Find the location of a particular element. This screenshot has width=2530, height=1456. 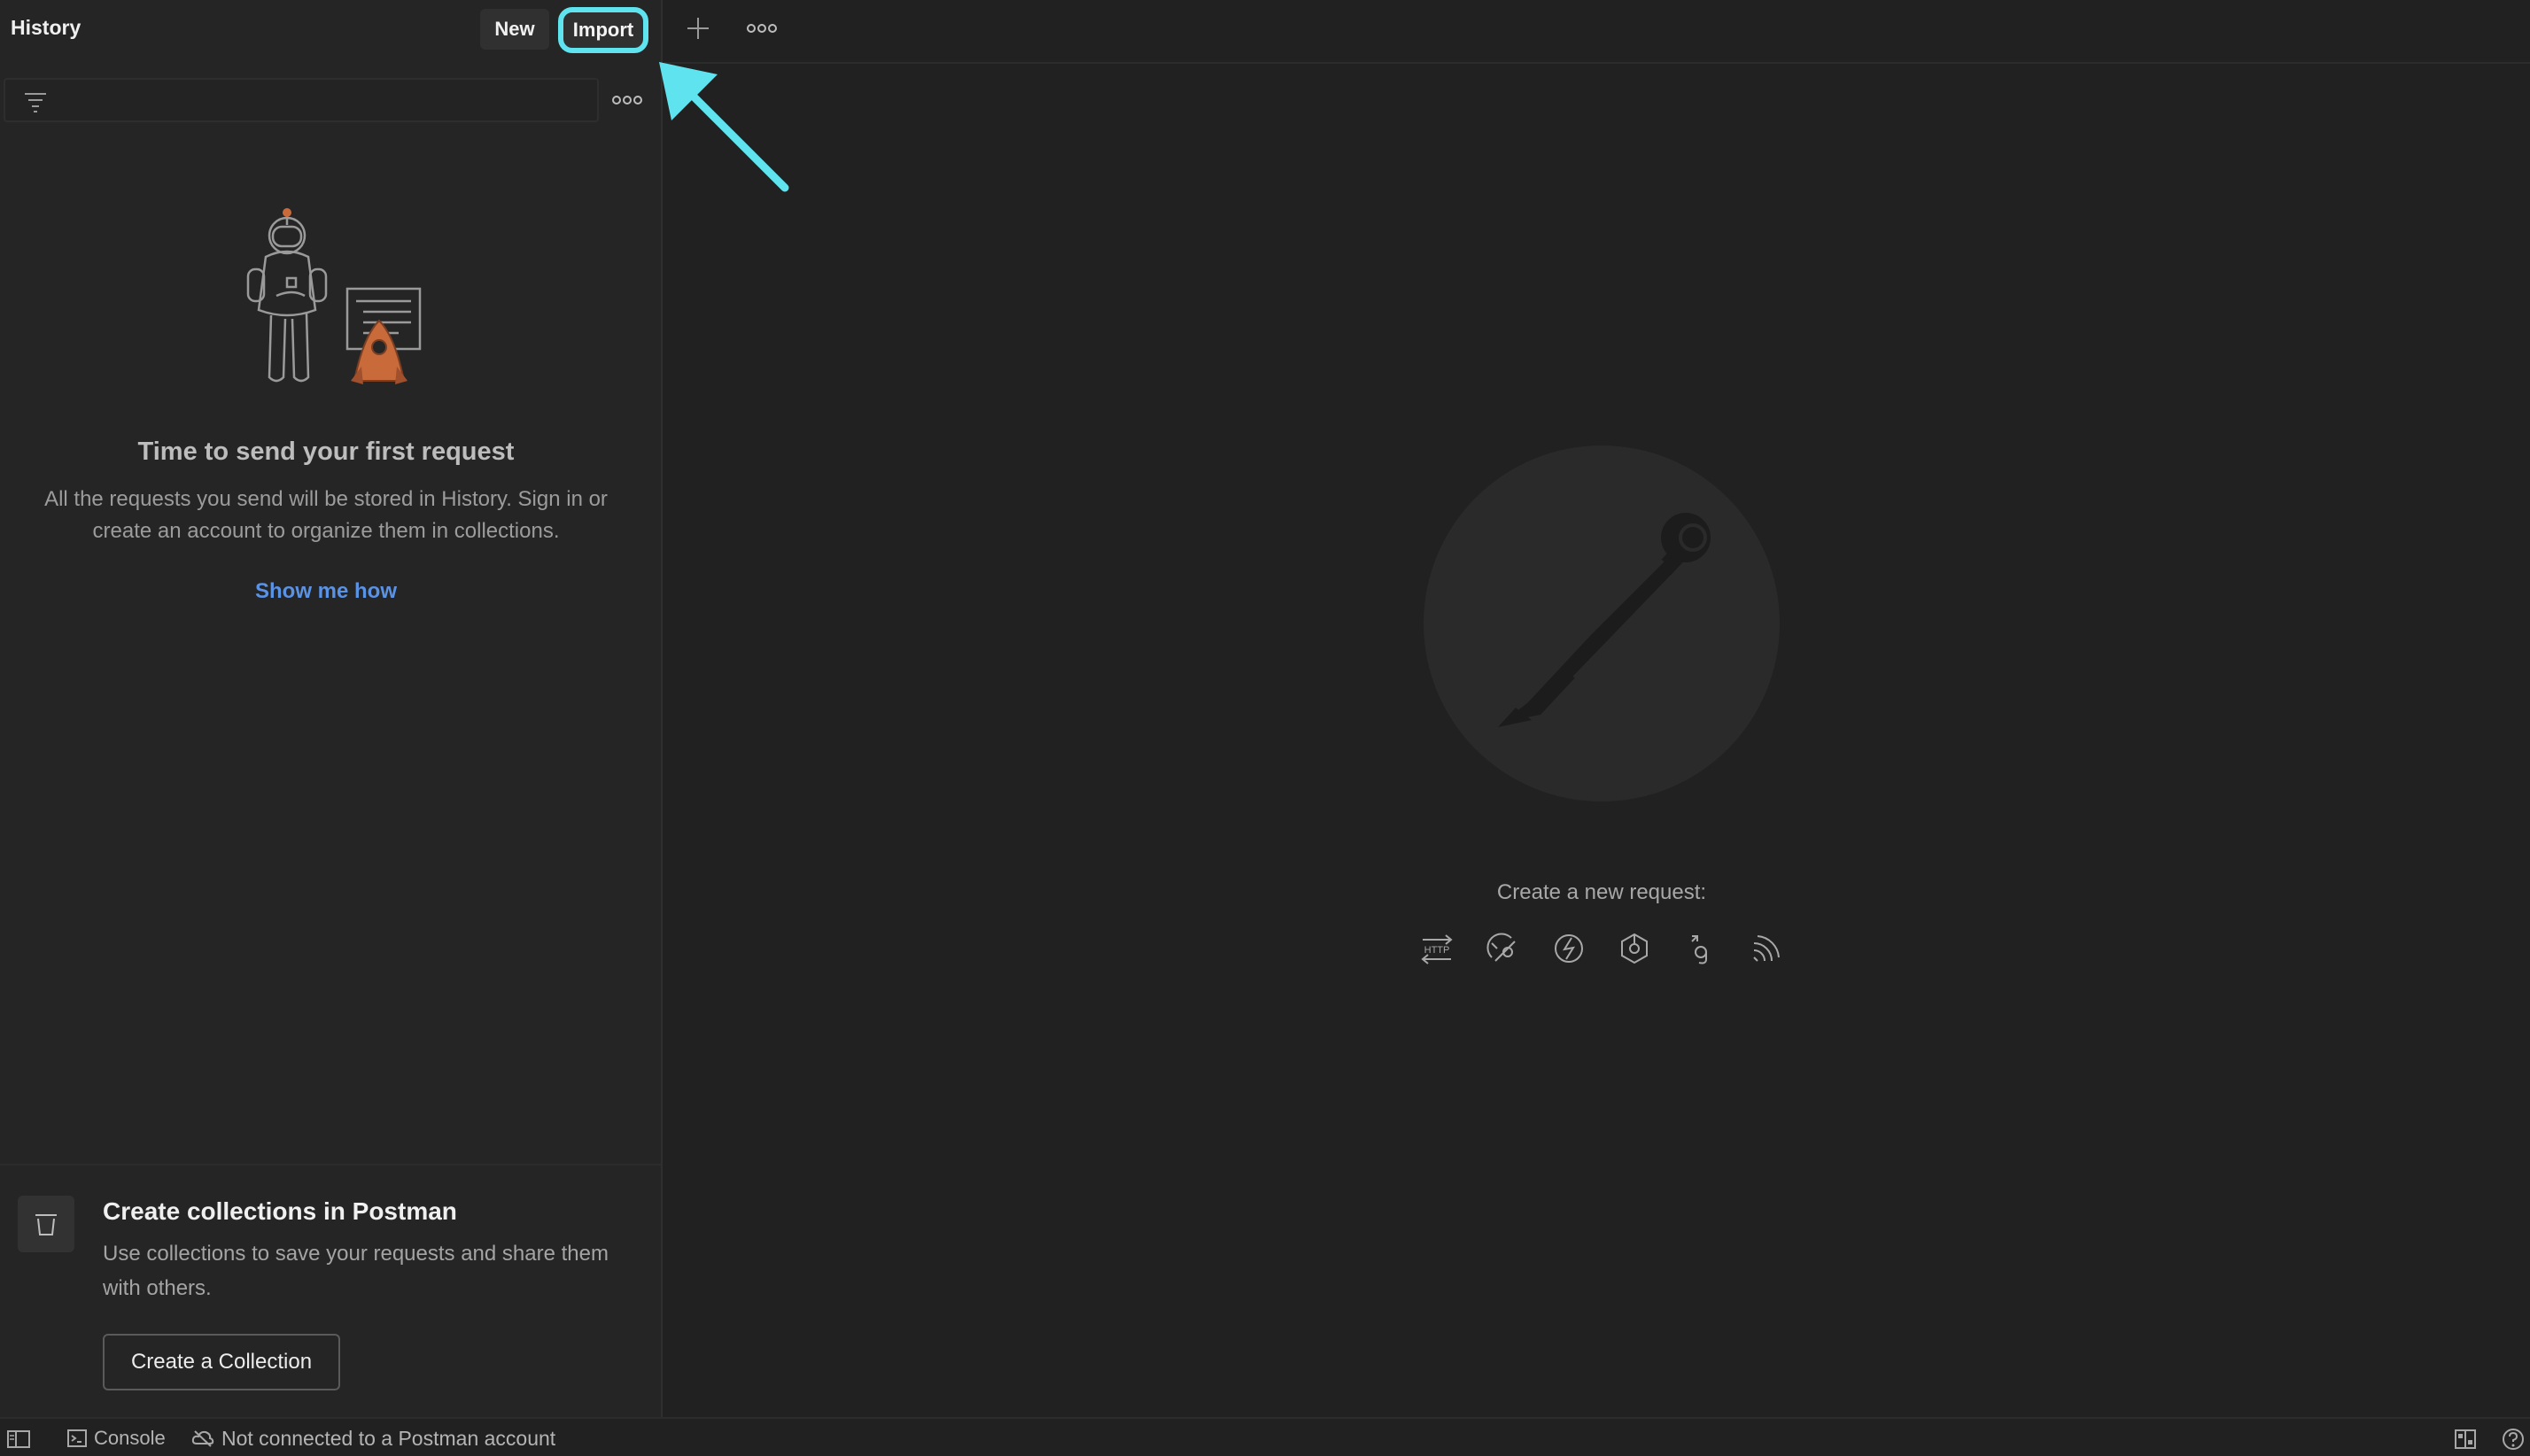

history-filter-input is located at coordinates (301, 100).